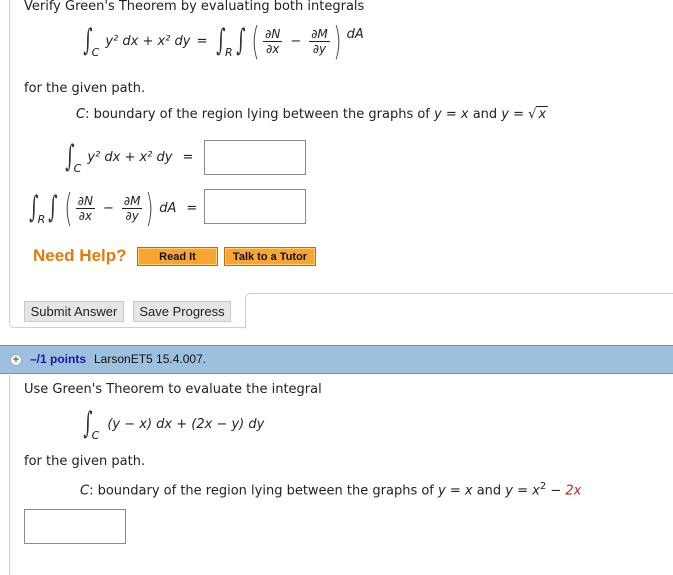  I want to click on answer-row-1-label: ∫ C y² dx + x² dy =, so click(128, 157).